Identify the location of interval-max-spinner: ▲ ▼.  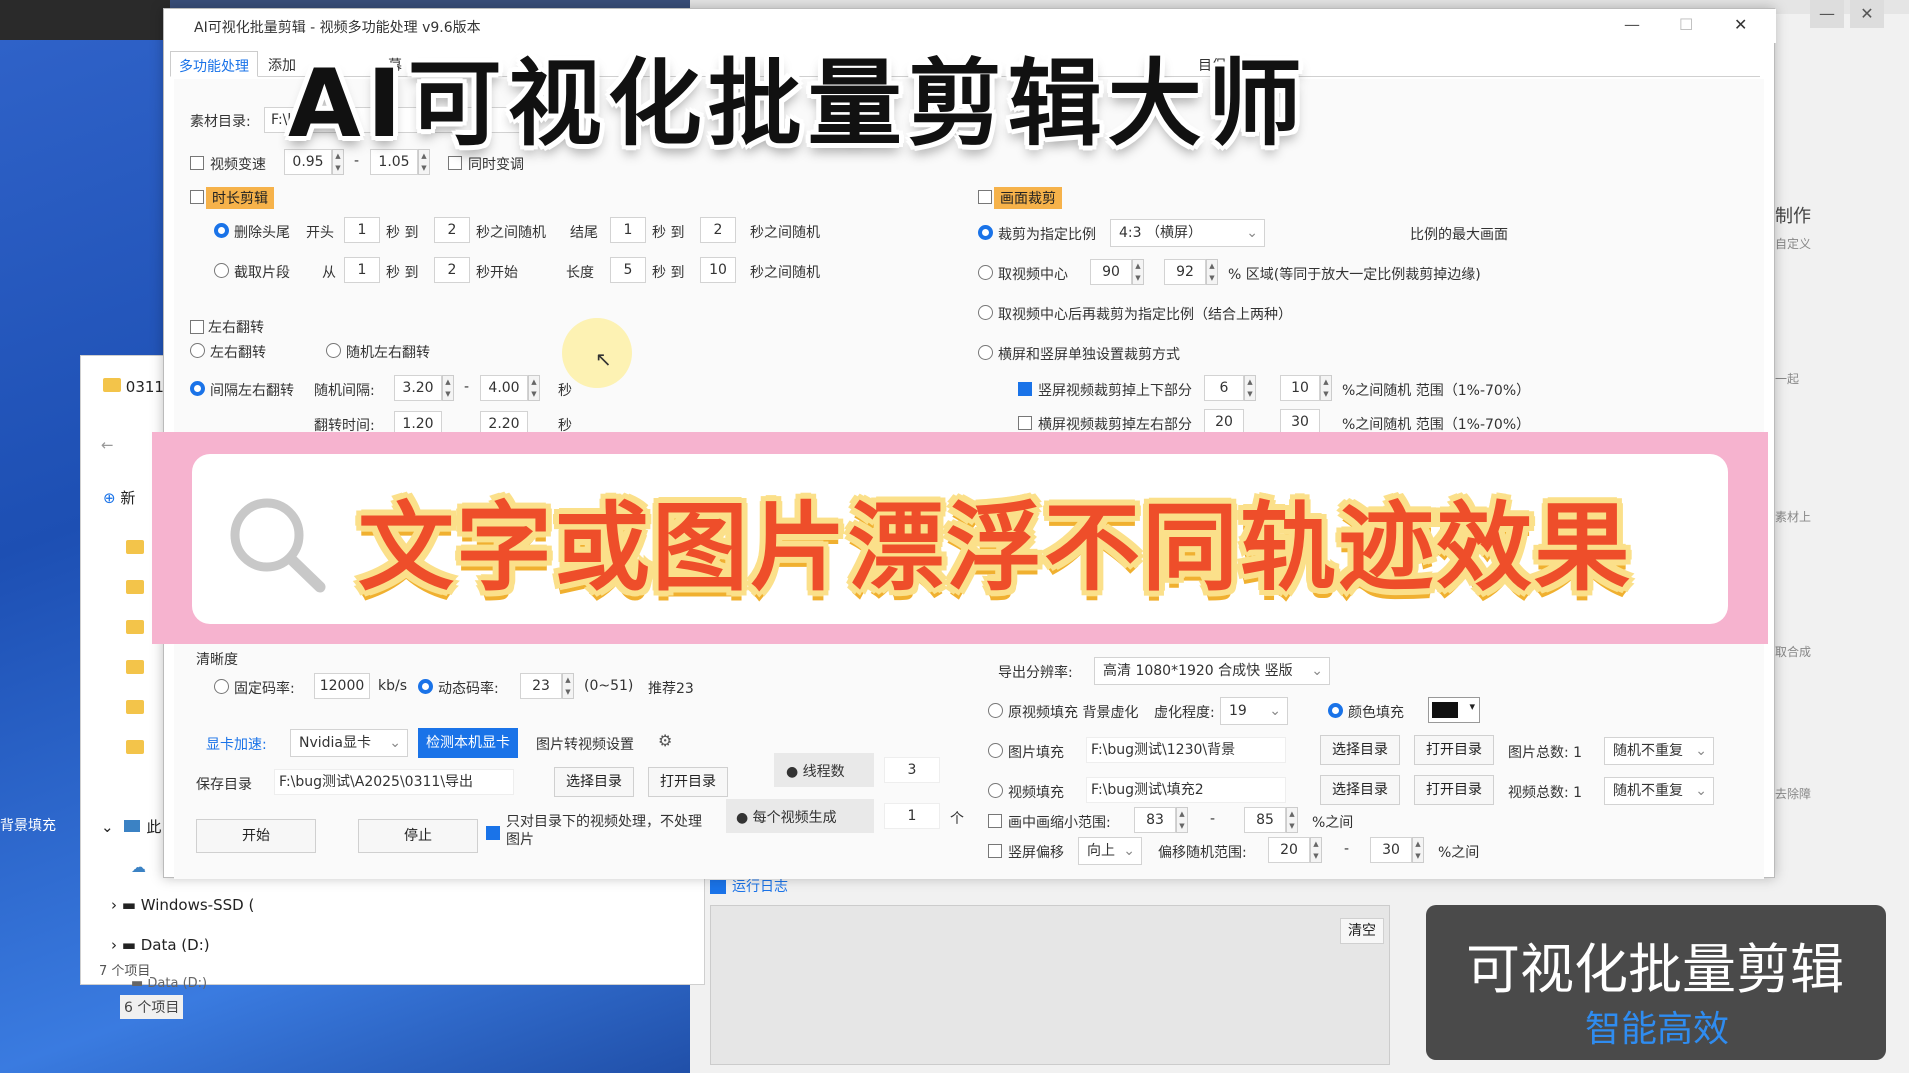
(534, 388).